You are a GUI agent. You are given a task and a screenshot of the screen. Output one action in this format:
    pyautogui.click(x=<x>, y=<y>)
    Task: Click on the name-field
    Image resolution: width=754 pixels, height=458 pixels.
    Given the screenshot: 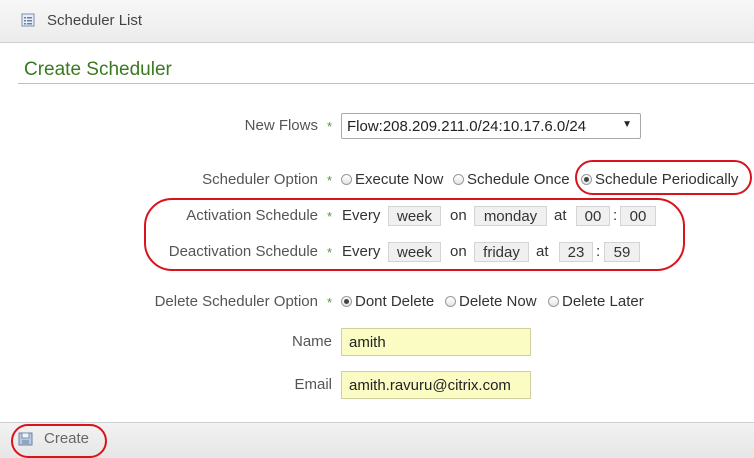 What is the action you would take?
    pyautogui.click(x=436, y=342)
    